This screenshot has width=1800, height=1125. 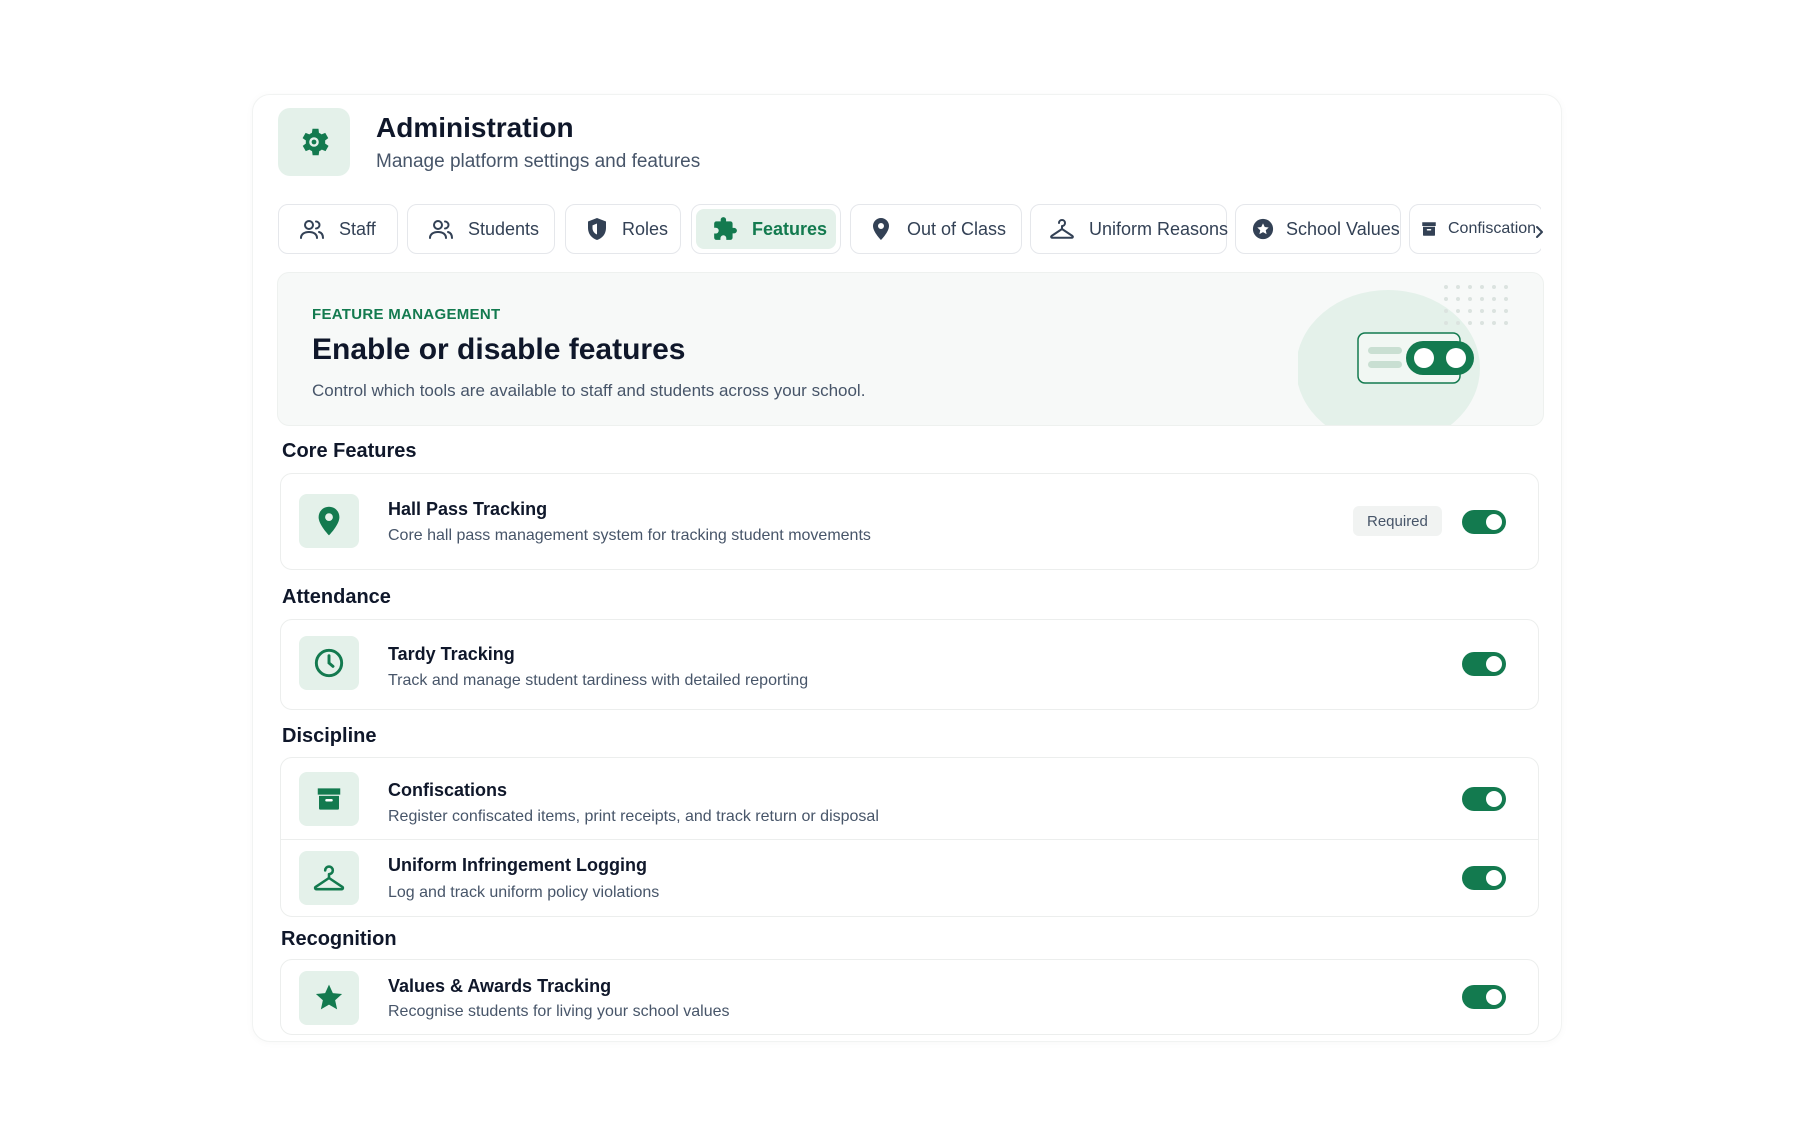 I want to click on section-title-core: Core Features, so click(x=349, y=451).